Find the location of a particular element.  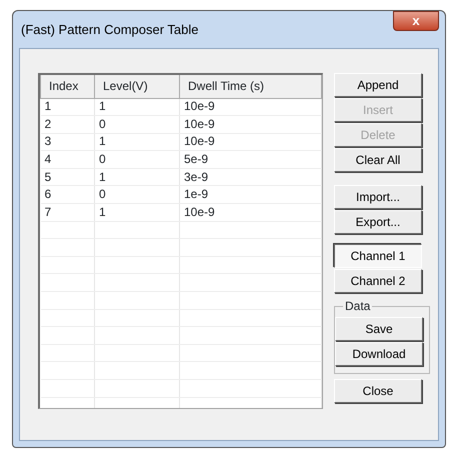

data-button: Save is located at coordinates (379, 329).